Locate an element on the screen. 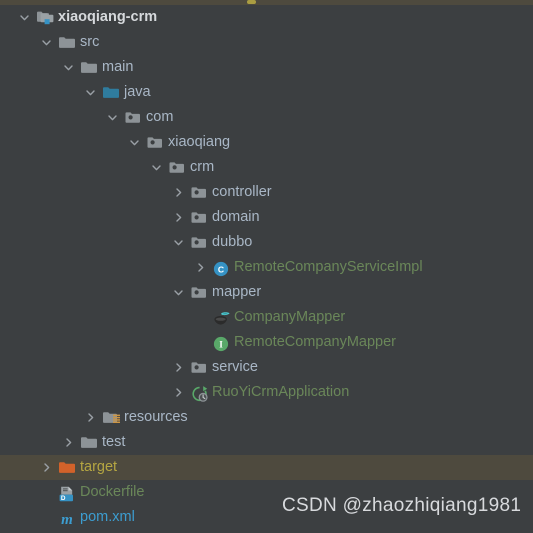 This screenshot has height=533, width=533. java-interface-icon: I is located at coordinates (221, 343).